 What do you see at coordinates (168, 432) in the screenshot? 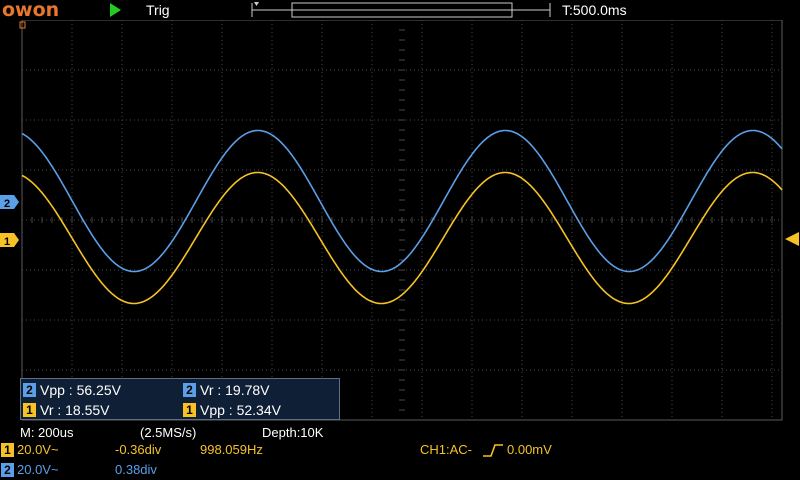
I see `sample-rate: (2.5MS/s)` at bounding box center [168, 432].